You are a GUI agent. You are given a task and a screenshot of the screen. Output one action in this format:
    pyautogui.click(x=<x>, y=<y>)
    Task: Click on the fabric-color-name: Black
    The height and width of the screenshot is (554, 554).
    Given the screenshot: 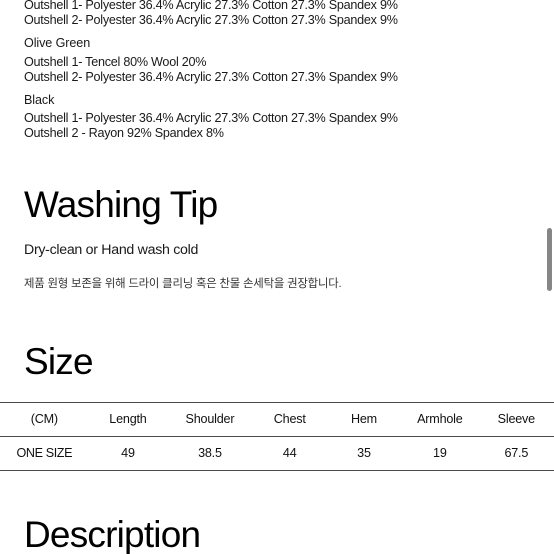 What is the action you would take?
    pyautogui.click(x=39, y=100)
    